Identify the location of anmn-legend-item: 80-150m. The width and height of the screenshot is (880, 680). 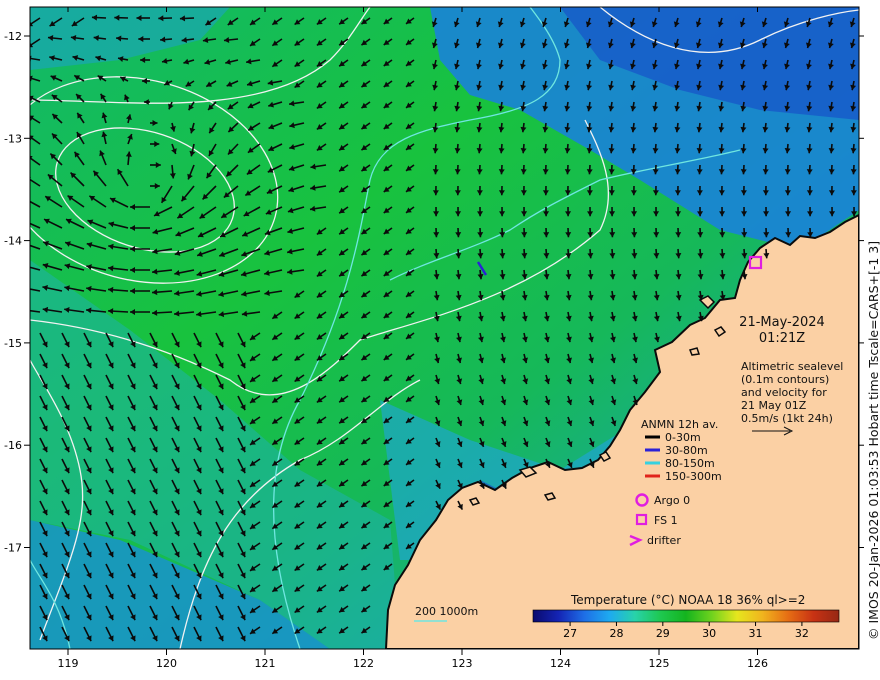
(690, 463).